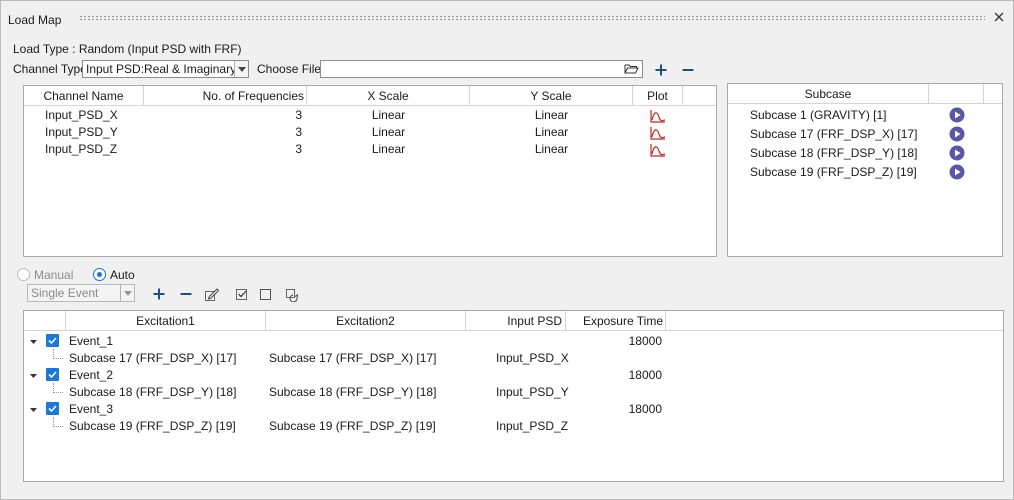 Image resolution: width=1014 pixels, height=500 pixels. Describe the element at coordinates (212, 294) in the screenshot. I see `edit-icon` at that location.